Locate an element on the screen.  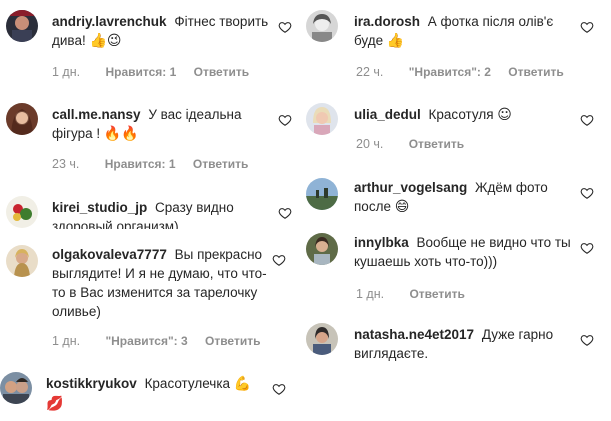
timestamp: 20 ч. is located at coordinates (369, 144).